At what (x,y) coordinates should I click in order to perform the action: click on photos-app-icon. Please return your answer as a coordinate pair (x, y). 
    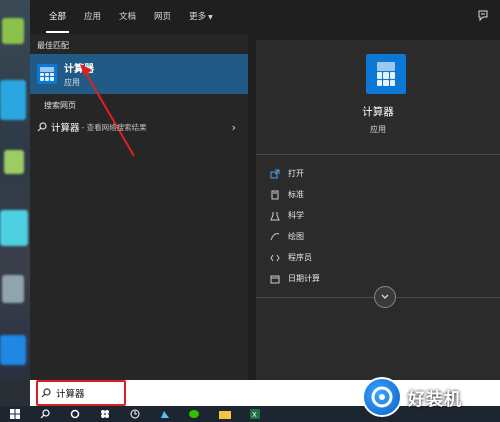
    Looking at the image, I should click on (165, 414).